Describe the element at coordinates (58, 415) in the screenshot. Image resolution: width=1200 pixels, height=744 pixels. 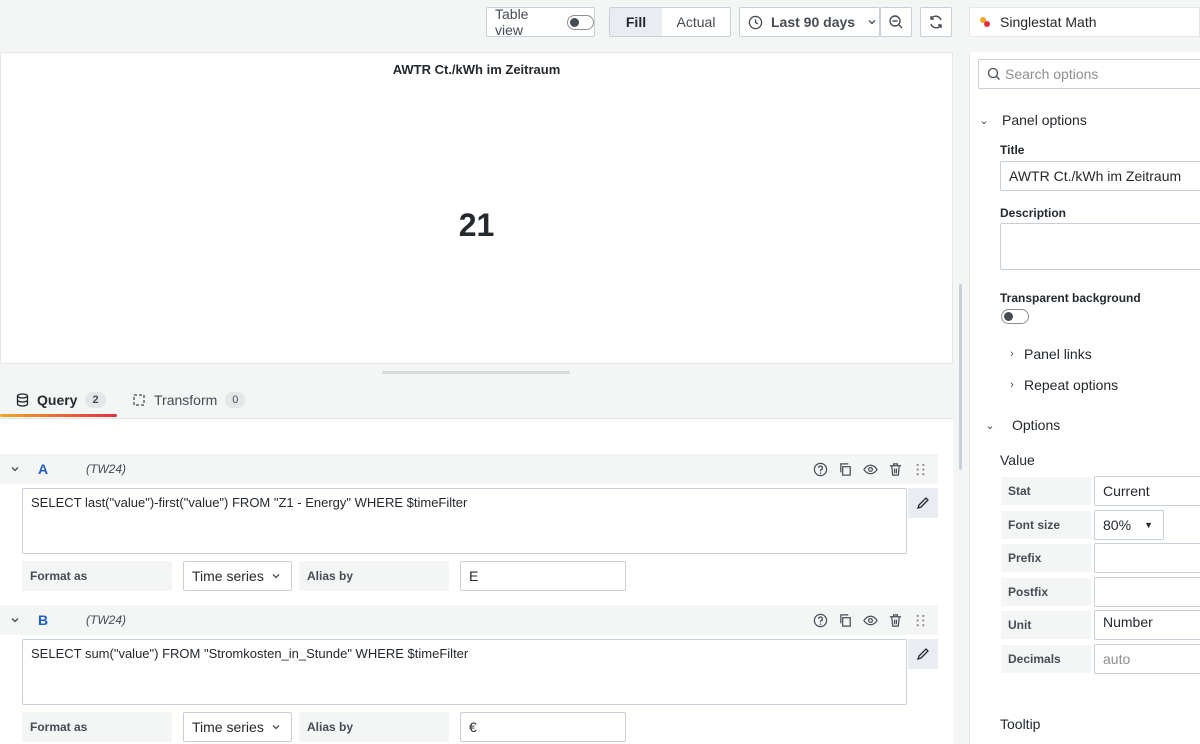
I see `active-tab-indicator` at that location.